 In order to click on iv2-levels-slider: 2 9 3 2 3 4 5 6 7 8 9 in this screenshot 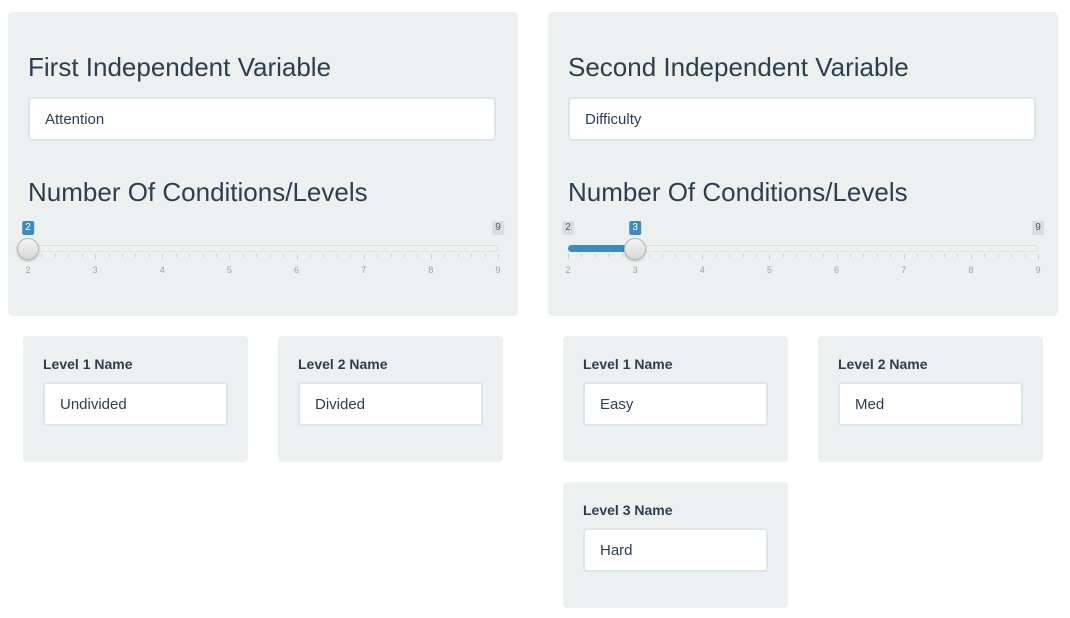, I will do `click(803, 251)`.